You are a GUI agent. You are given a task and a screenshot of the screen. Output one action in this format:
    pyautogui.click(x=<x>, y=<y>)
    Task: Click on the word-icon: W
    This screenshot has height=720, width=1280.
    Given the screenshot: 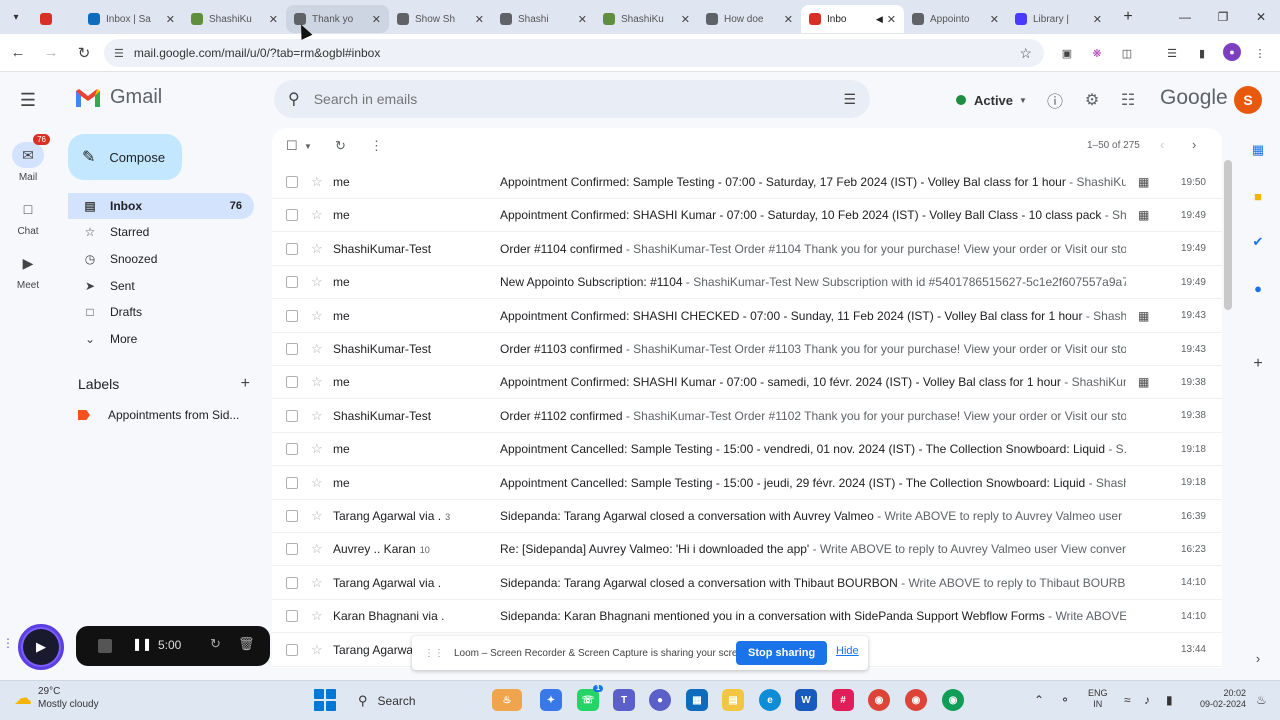 What is the action you would take?
    pyautogui.click(x=806, y=700)
    